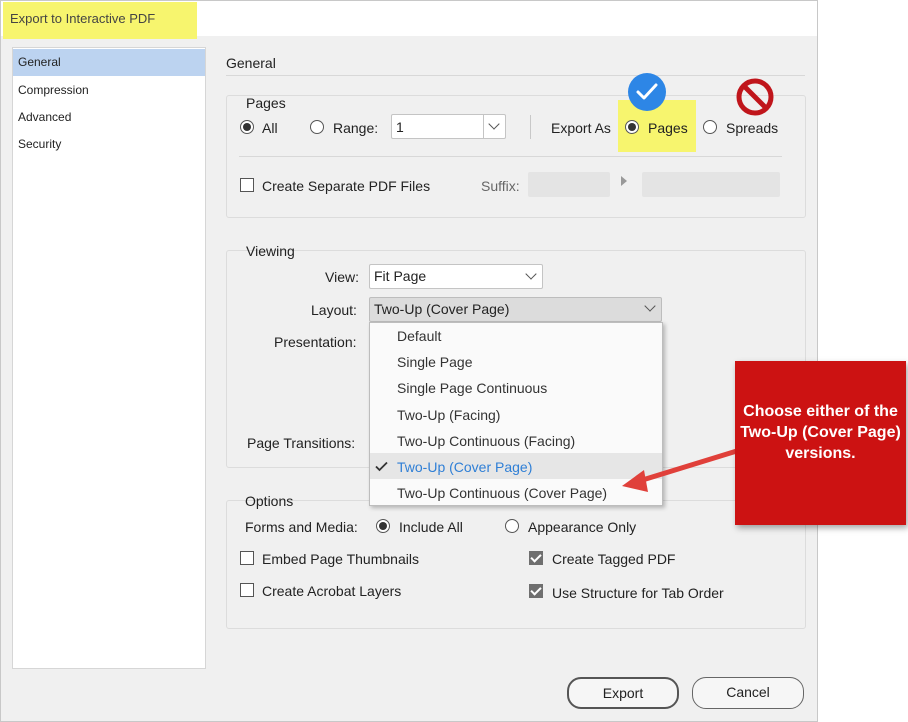 The image size is (908, 722). I want to click on heading-divider, so click(515, 75).